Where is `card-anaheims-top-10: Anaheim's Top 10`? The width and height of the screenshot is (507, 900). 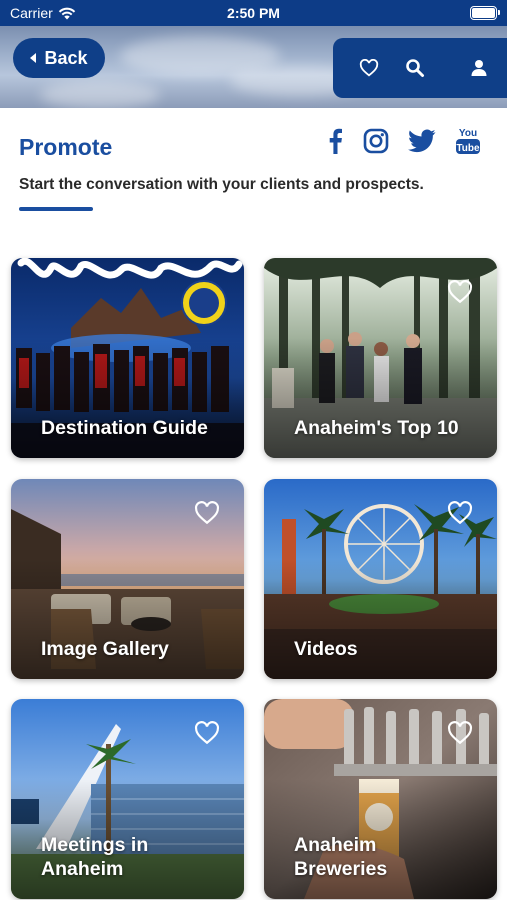
card-anaheims-top-10: Anaheim's Top 10 is located at coordinates (380, 358).